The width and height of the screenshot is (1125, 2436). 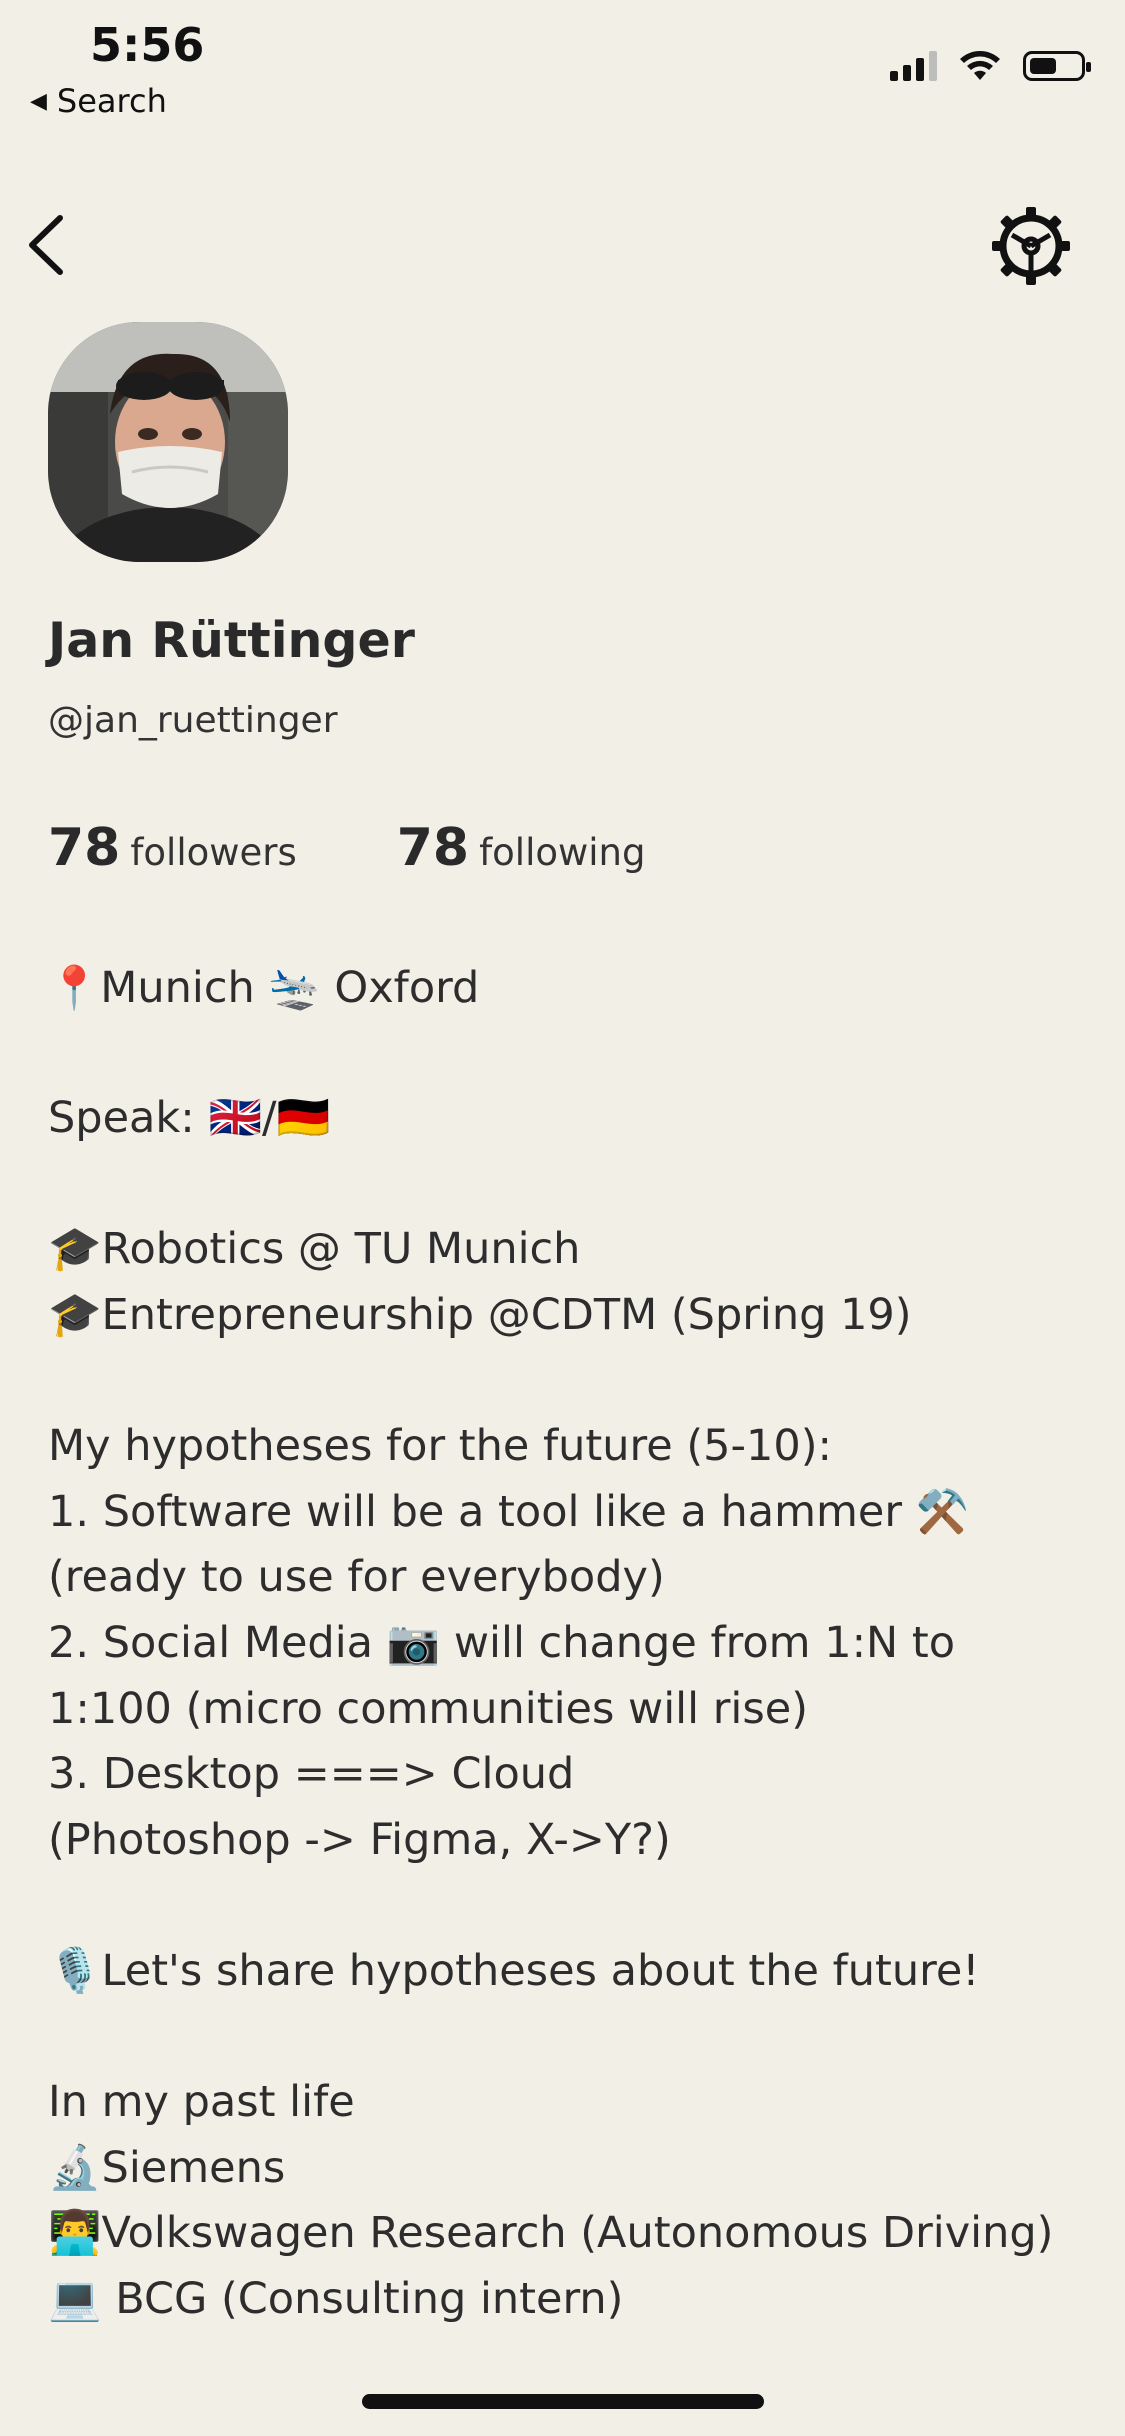 What do you see at coordinates (428, 1708) in the screenshot?
I see `bio-hypothesis-2b: 1:100 (micro communities will rise)` at bounding box center [428, 1708].